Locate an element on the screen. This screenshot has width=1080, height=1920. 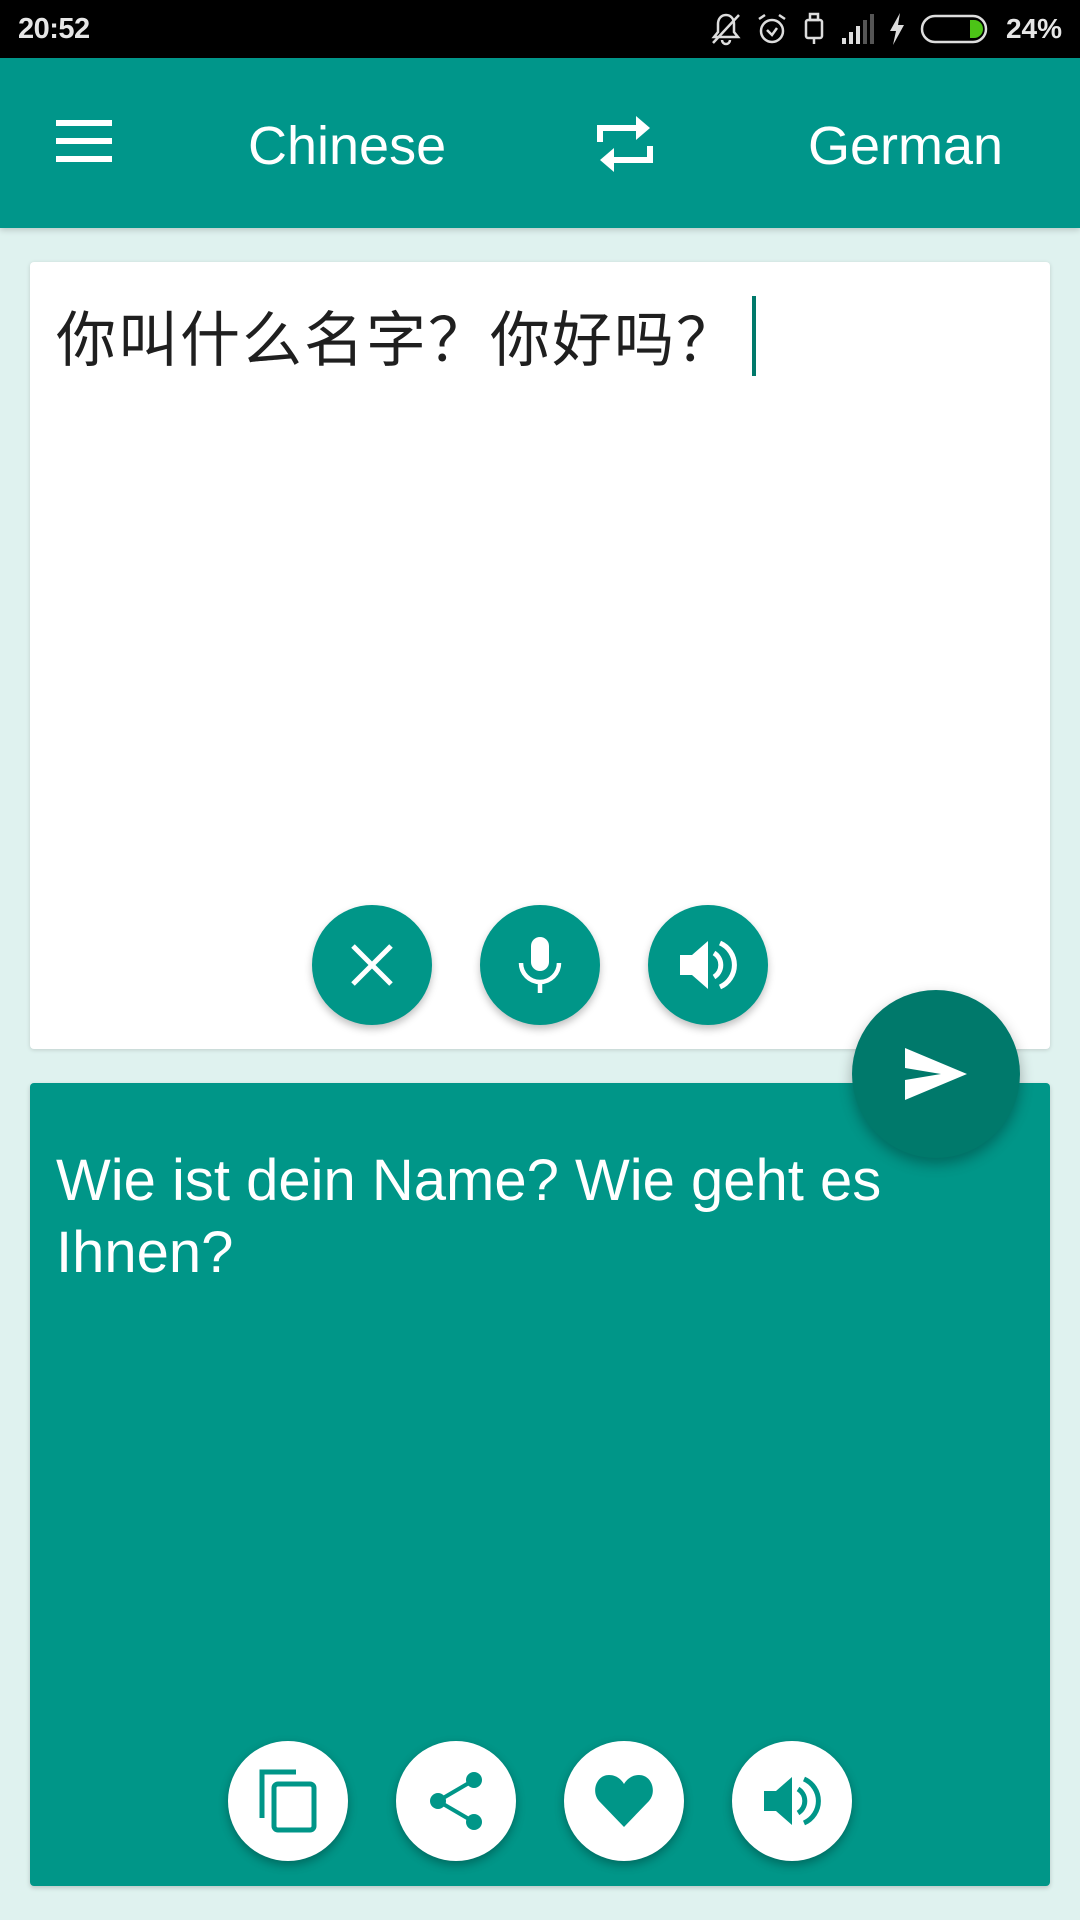
share-icon is located at coordinates (456, 1801).